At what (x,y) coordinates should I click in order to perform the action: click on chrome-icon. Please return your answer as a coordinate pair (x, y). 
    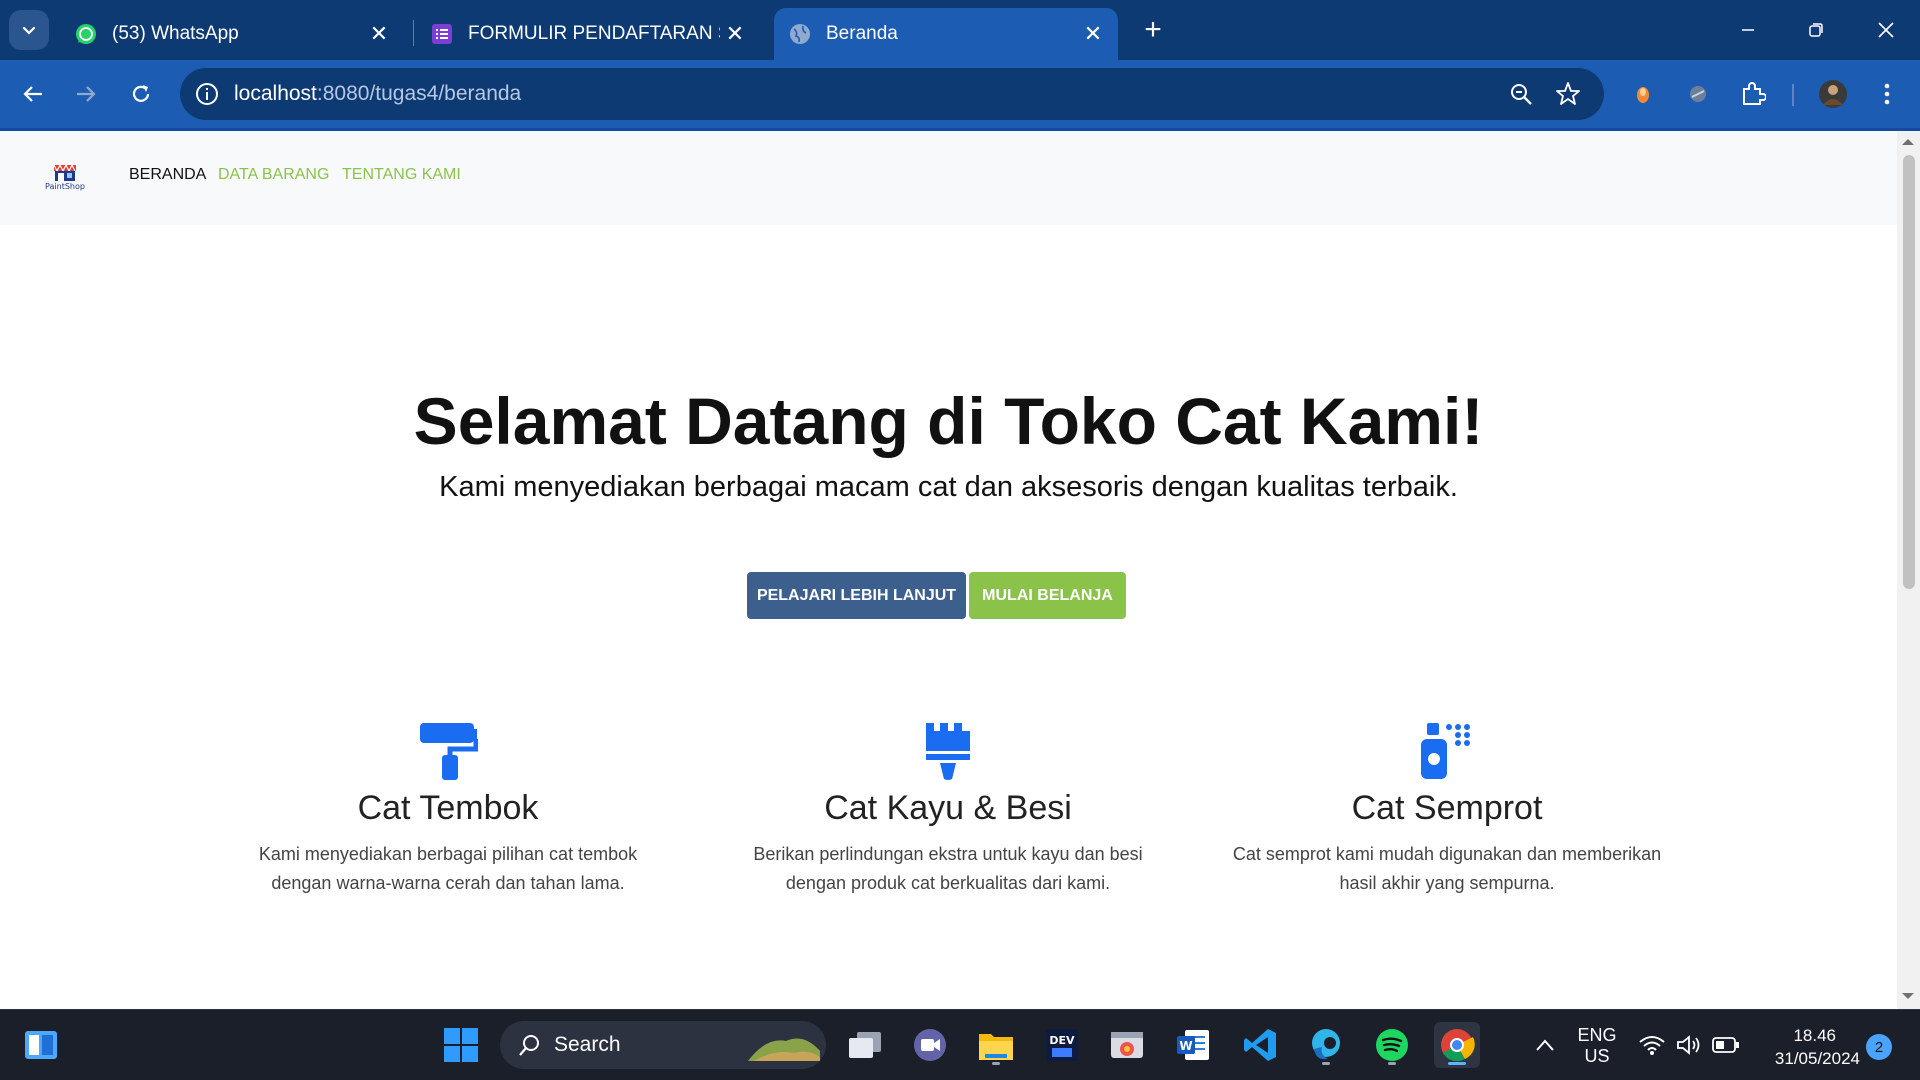
    Looking at the image, I should click on (1458, 1045).